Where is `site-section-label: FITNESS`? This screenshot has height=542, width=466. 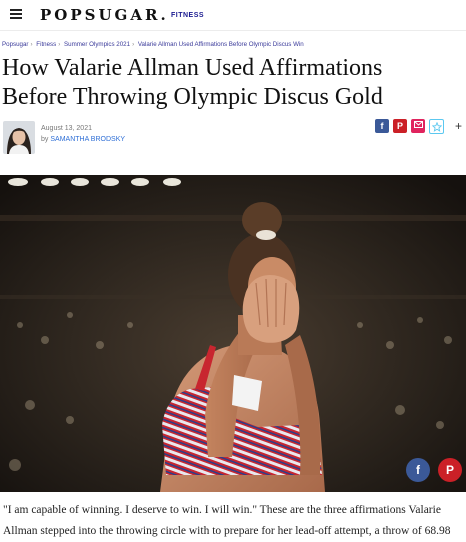 site-section-label: FITNESS is located at coordinates (187, 15).